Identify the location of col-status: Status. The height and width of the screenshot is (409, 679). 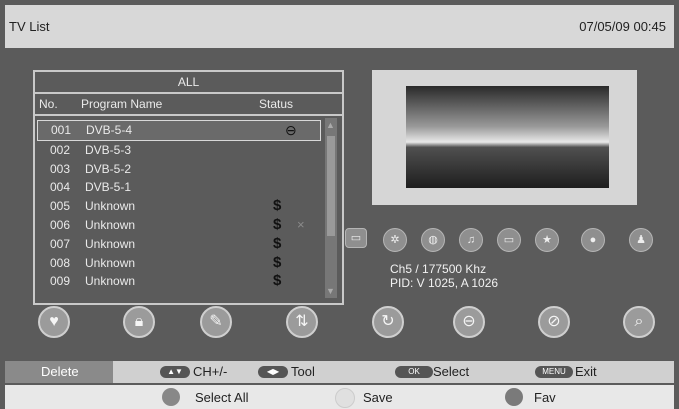
(276, 104).